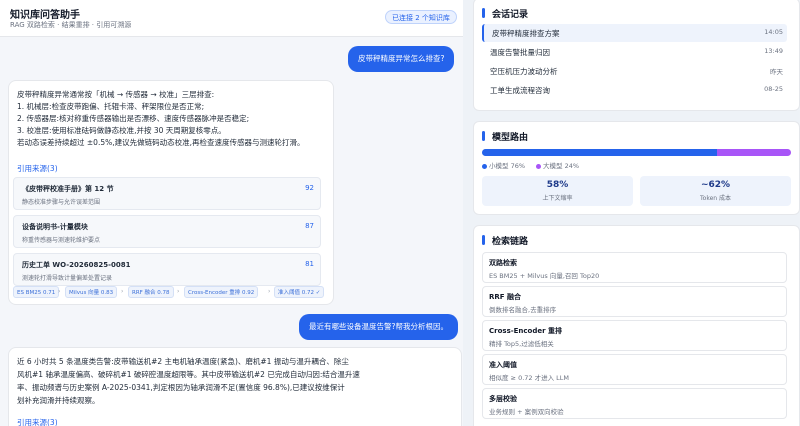 The image size is (800, 426). What do you see at coordinates (510, 242) in the screenshot?
I see `pipeline-title: 检索链路` at bounding box center [510, 242].